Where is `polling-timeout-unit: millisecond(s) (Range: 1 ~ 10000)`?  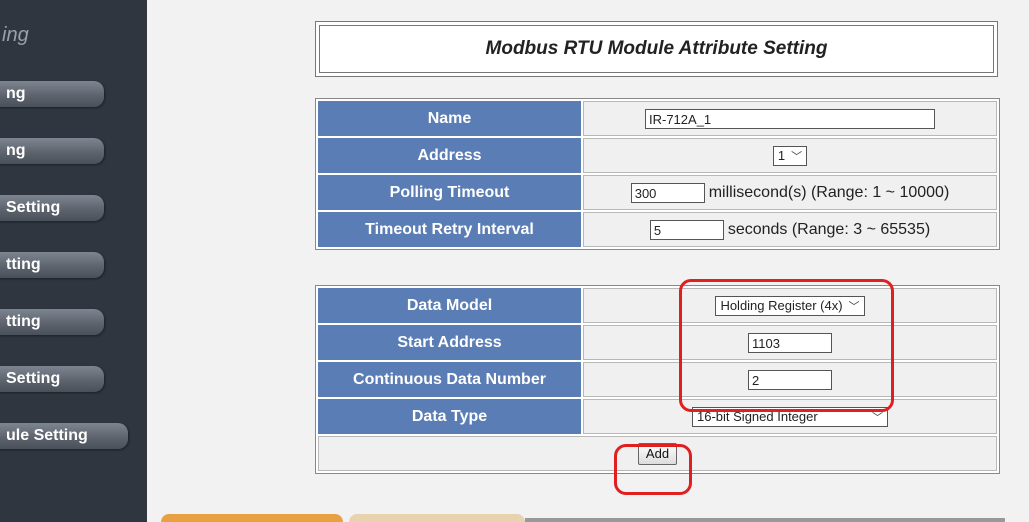 polling-timeout-unit: millisecond(s) (Range: 1 ~ 10000) is located at coordinates (829, 192).